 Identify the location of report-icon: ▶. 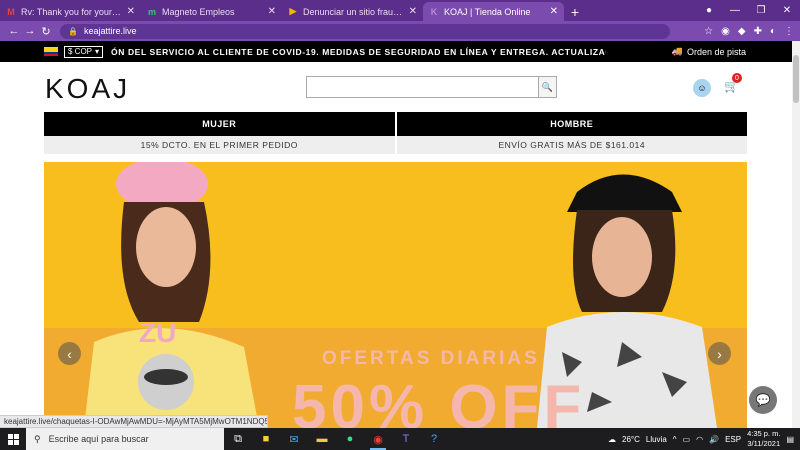
(293, 11).